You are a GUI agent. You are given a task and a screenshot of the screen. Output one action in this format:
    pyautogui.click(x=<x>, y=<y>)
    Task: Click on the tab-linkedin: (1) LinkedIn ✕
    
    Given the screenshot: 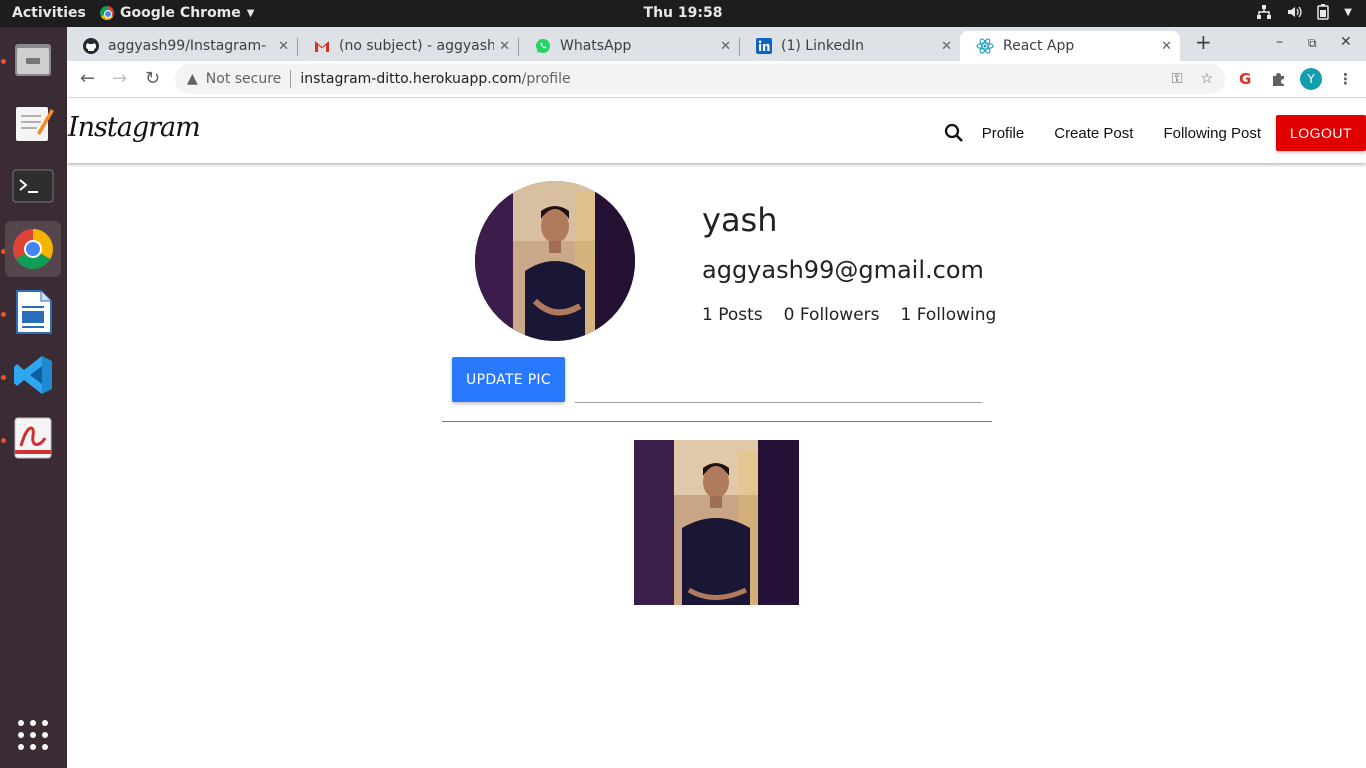 What is the action you would take?
    pyautogui.click(x=850, y=46)
    